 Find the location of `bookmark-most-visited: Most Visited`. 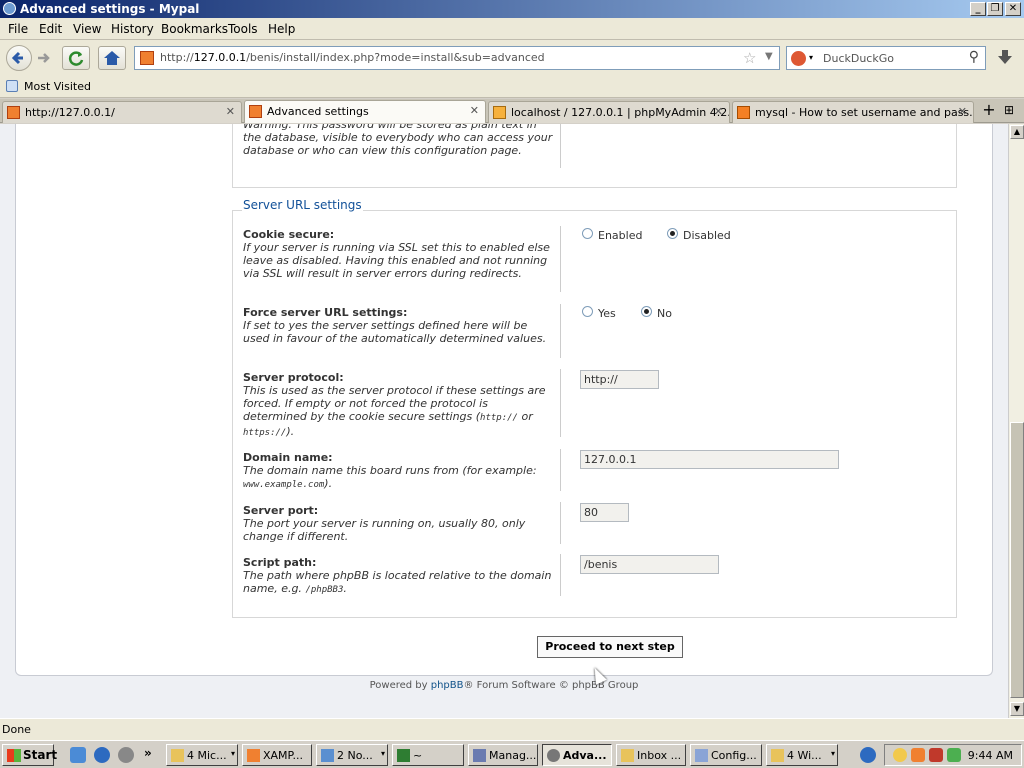

bookmark-most-visited: Most Visited is located at coordinates (57, 86).